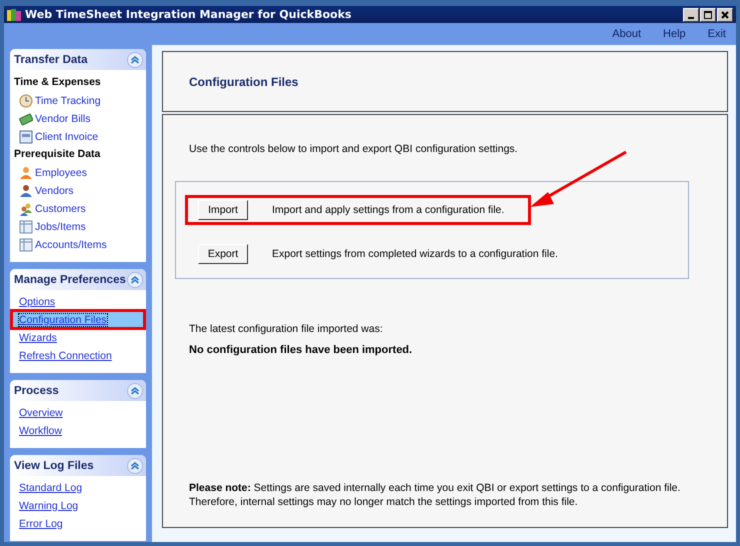 The height and width of the screenshot is (546, 740). I want to click on close-icon, so click(725, 15).